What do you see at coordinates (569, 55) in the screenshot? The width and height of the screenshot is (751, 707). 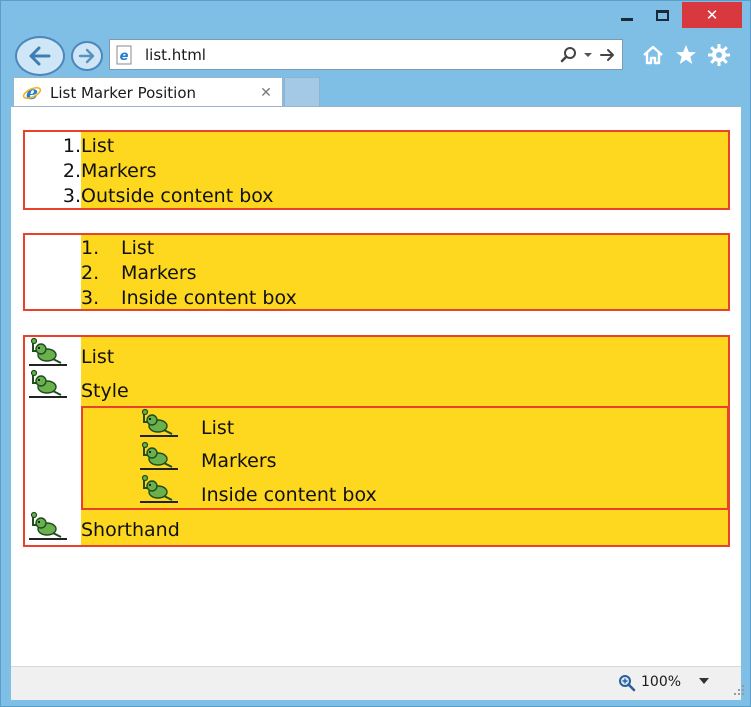 I see `search-icon` at bounding box center [569, 55].